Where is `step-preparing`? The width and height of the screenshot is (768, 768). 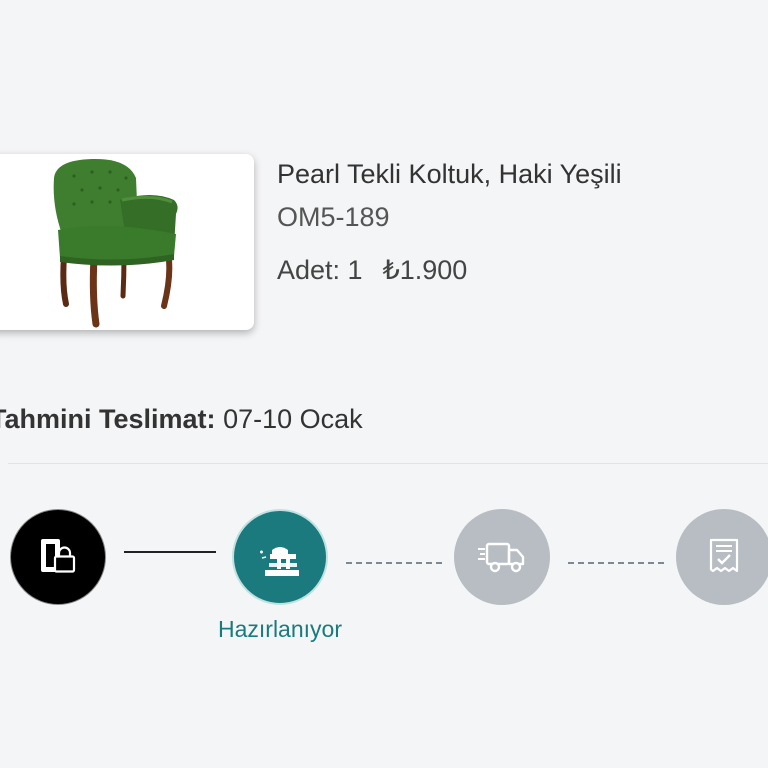 step-preparing is located at coordinates (280, 557).